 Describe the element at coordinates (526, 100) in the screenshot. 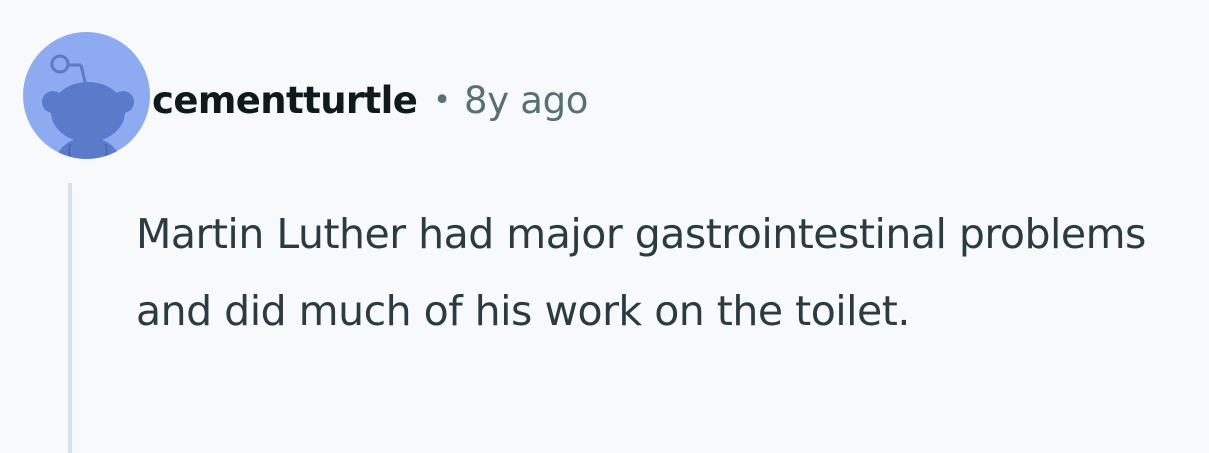

I see `timestamp-link: 8y ago` at that location.